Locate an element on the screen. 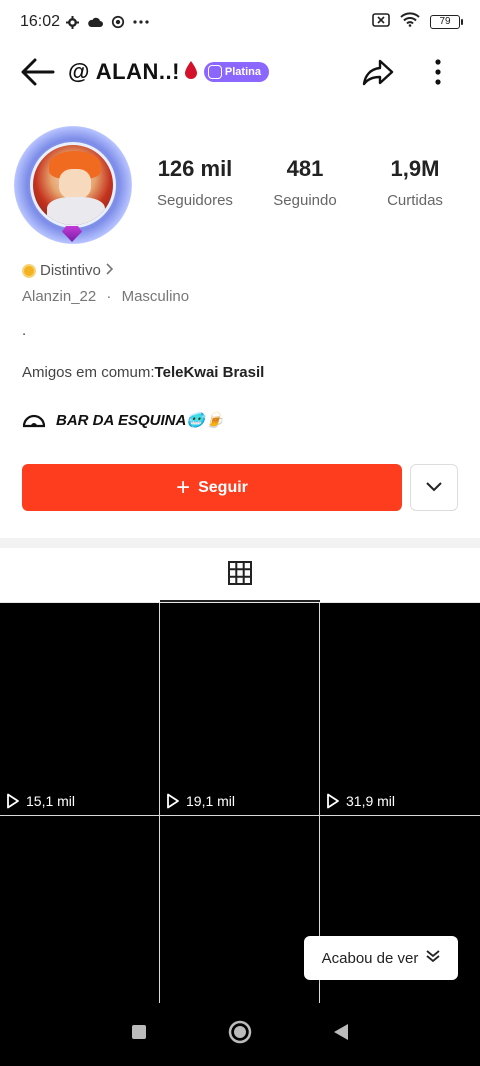  profile-title: @ ALAN..! is located at coordinates (124, 71).